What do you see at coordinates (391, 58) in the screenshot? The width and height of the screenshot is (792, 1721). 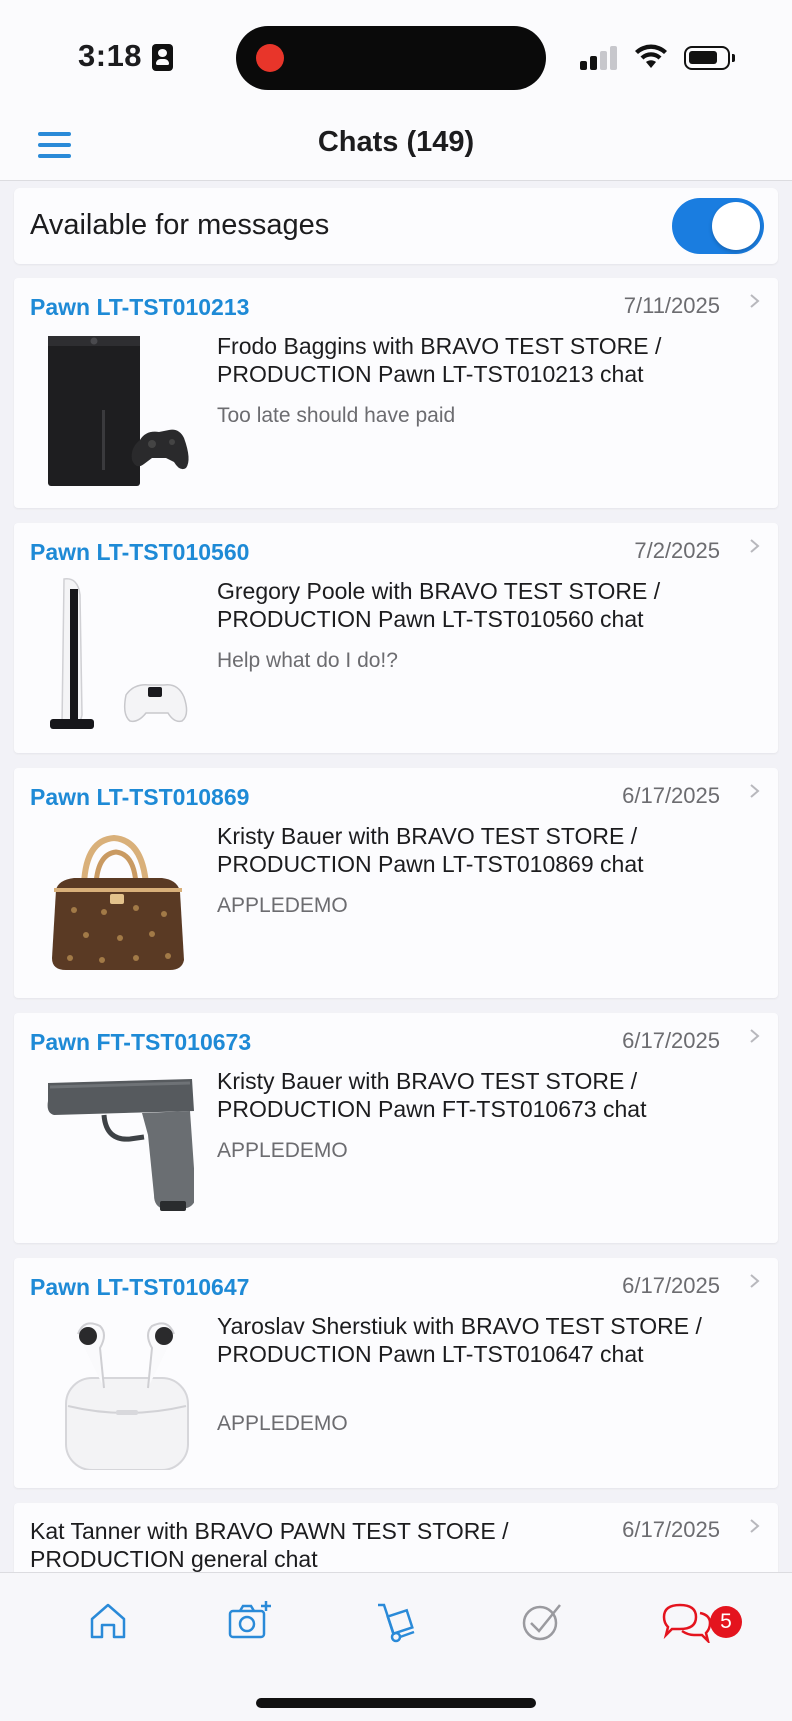 I see `dynamic-island` at bounding box center [391, 58].